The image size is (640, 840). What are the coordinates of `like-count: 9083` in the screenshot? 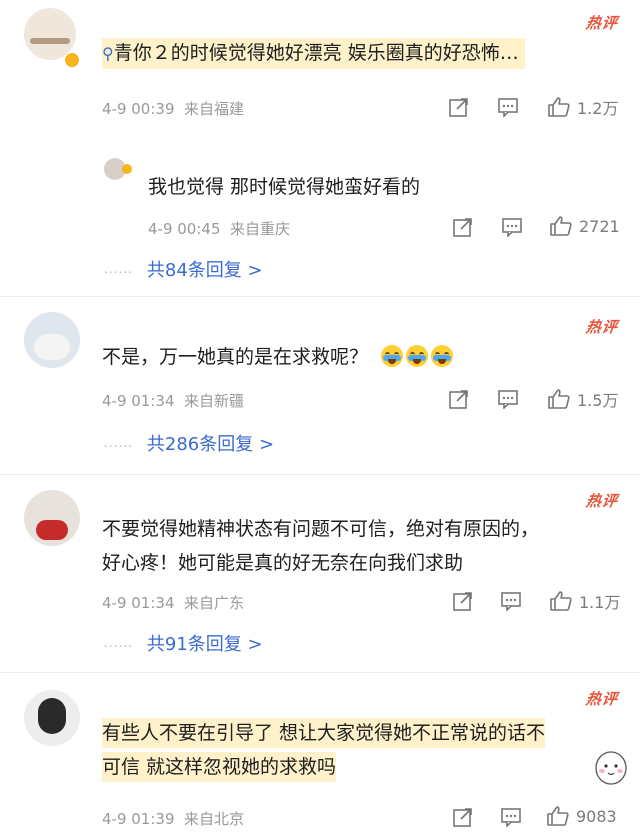 It's located at (596, 816).